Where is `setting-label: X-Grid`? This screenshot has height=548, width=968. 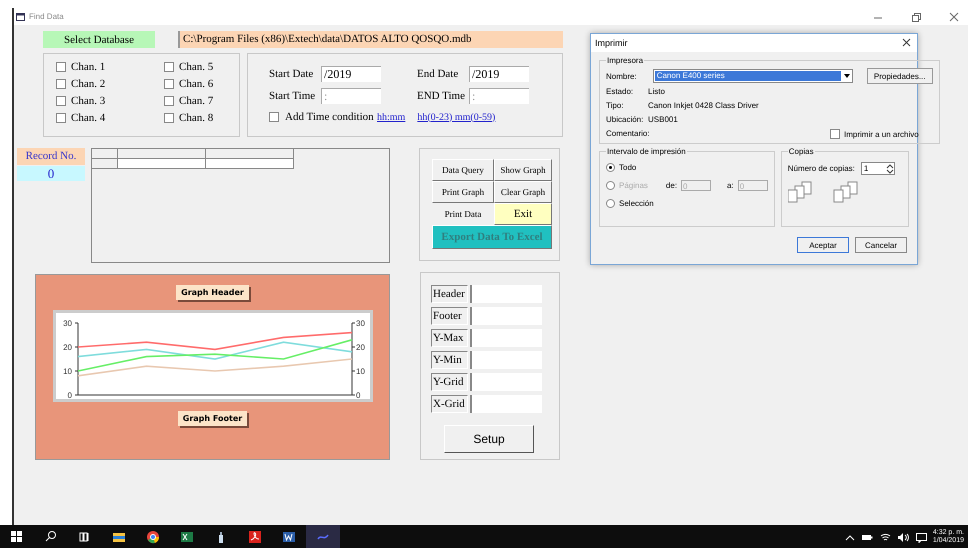 setting-label: X-Grid is located at coordinates (449, 404).